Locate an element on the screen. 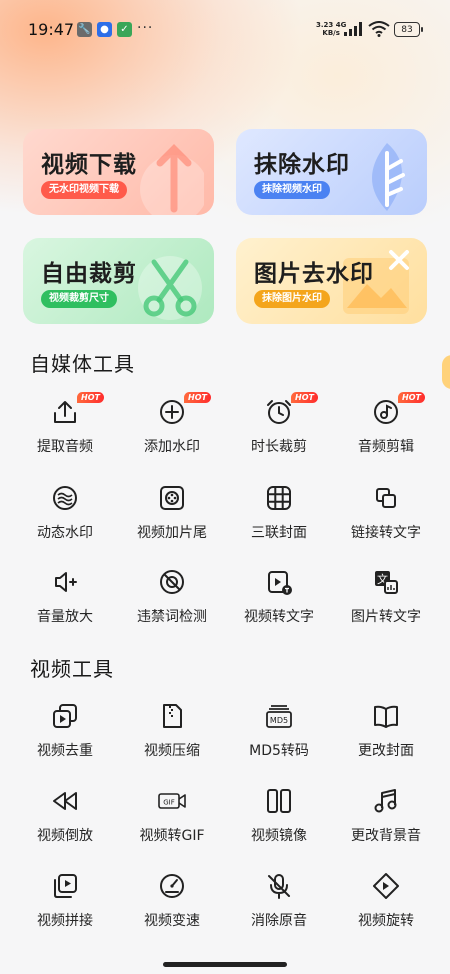  tool-video-mirror: 视频镜像 is located at coordinates (279, 822).